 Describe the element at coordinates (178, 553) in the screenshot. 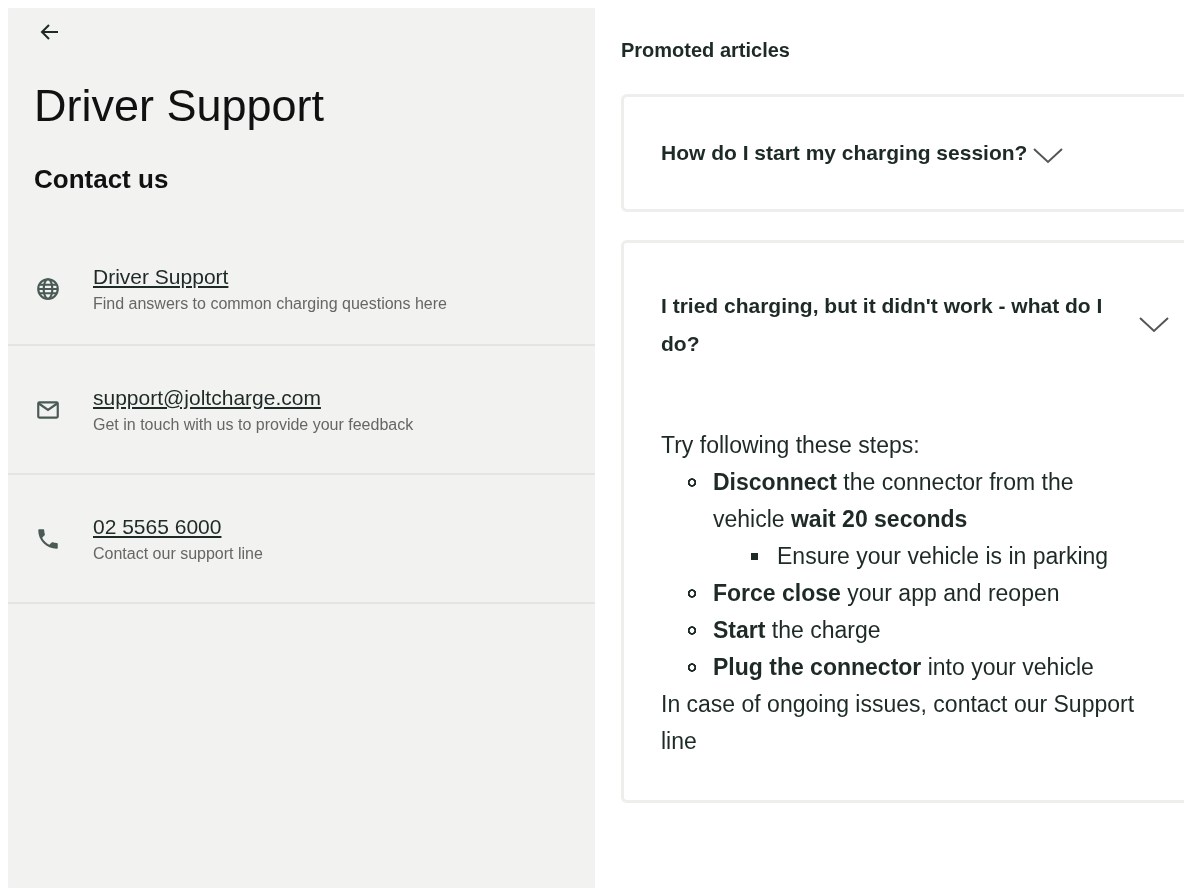

I see `contact-description: Contact our support line` at that location.